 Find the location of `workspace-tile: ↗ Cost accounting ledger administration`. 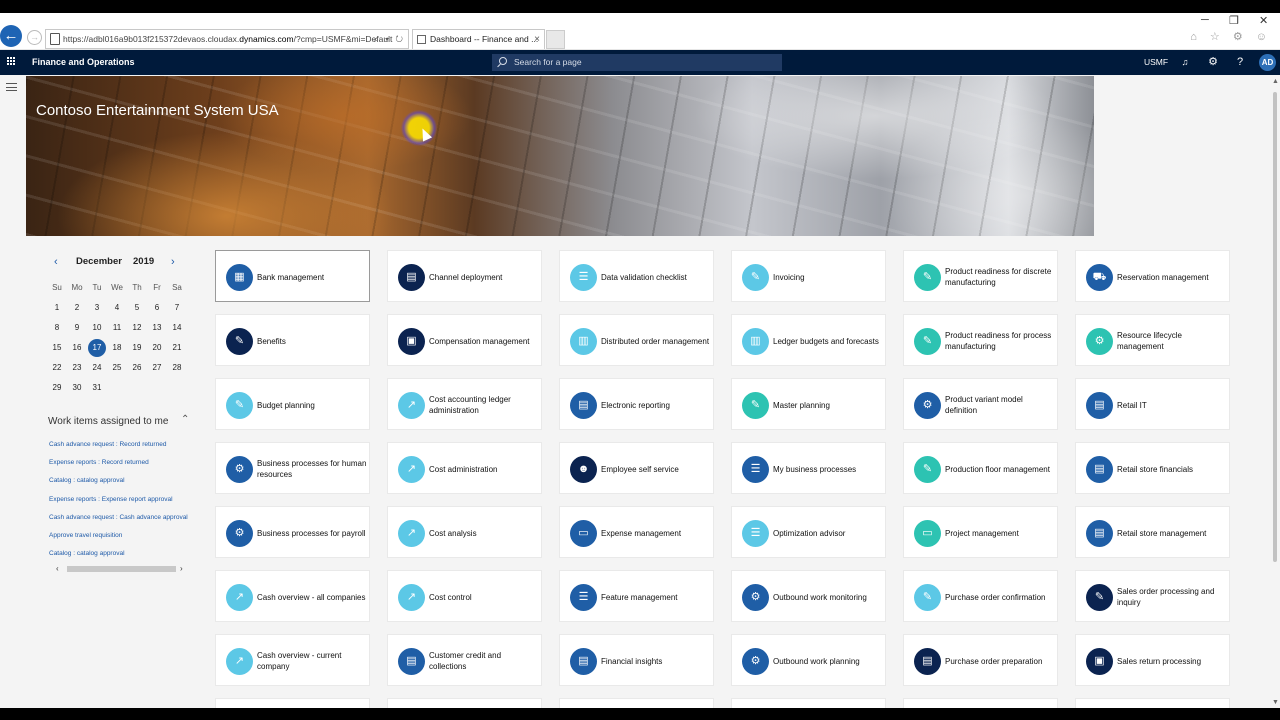

workspace-tile: ↗ Cost accounting ledger administration is located at coordinates (464, 404).